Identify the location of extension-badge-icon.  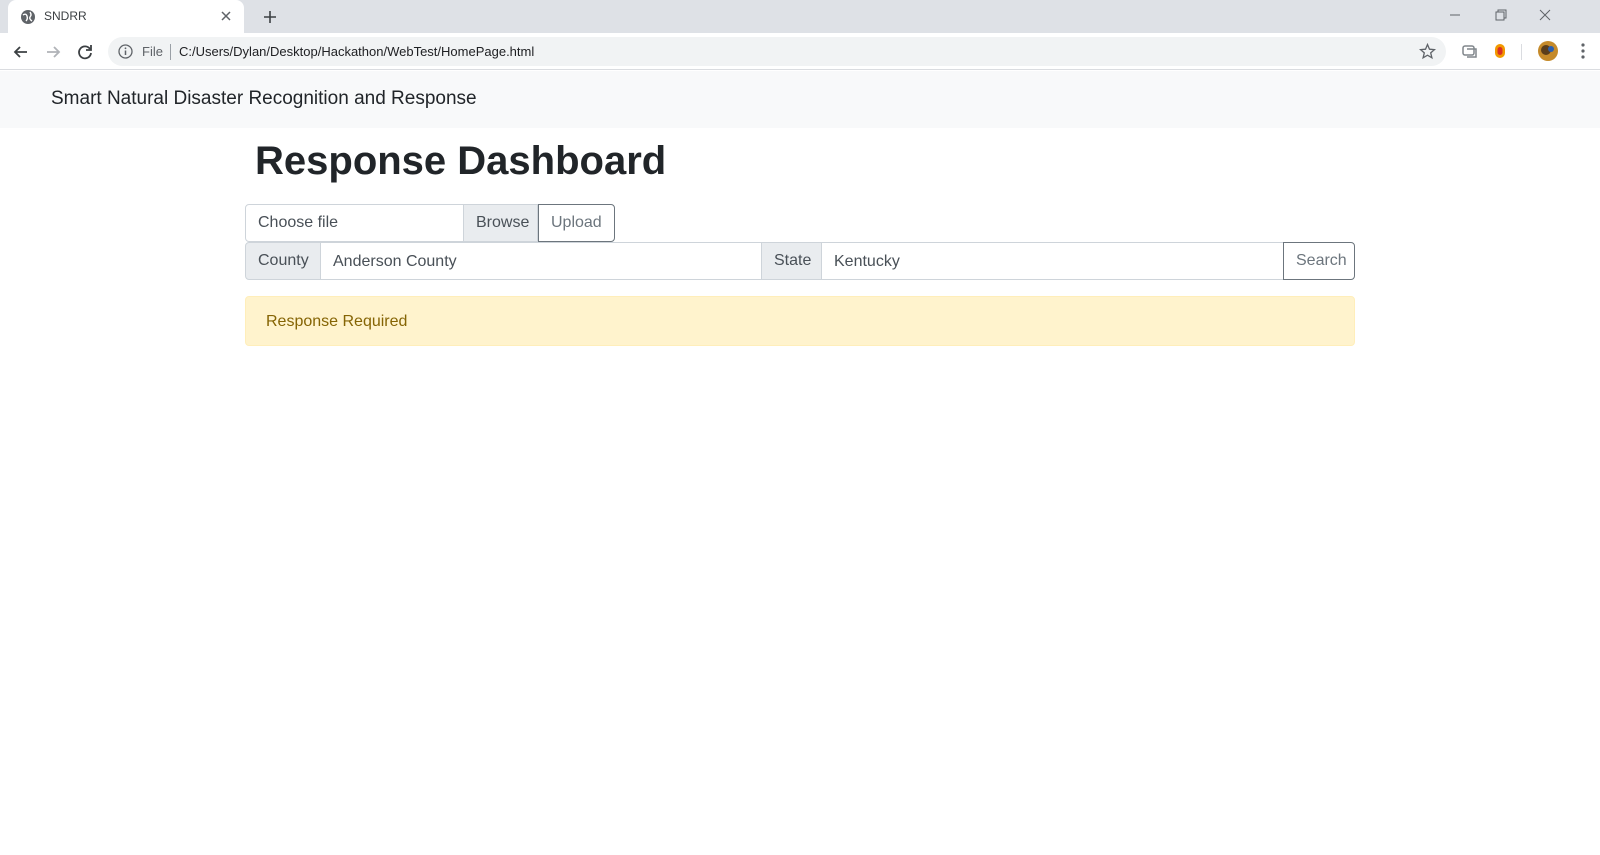
(1500, 51).